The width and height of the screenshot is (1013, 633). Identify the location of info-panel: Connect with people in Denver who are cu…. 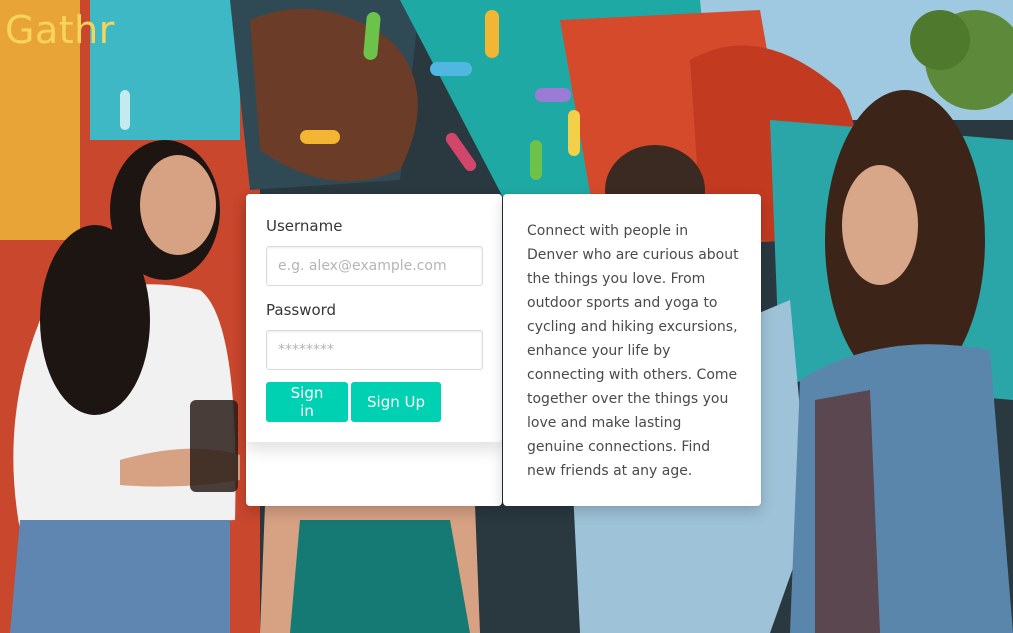
(632, 350).